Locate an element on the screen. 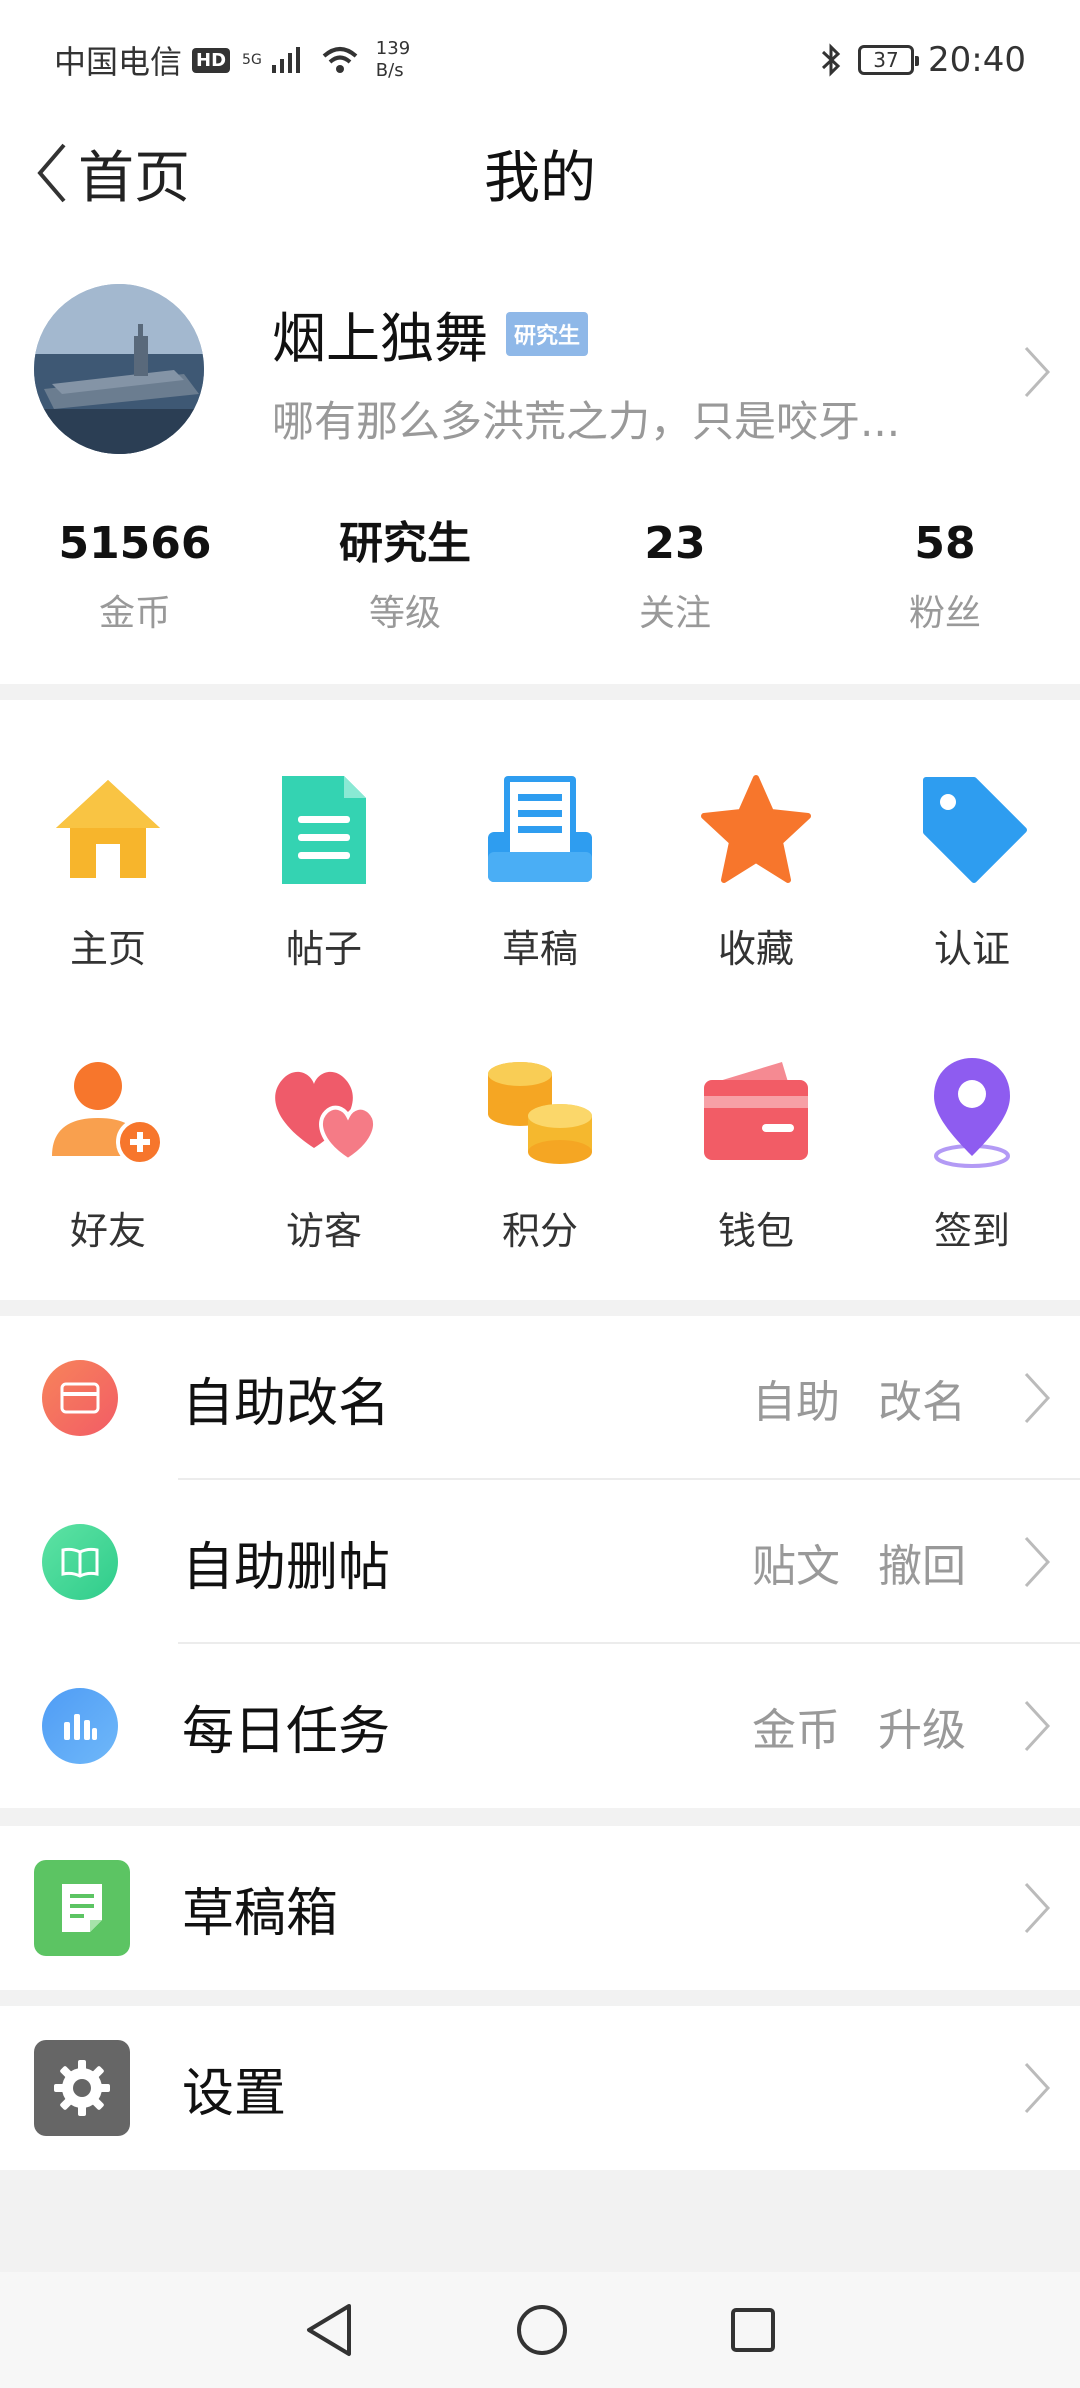 The width and height of the screenshot is (1080, 2388). book-glyph is located at coordinates (80, 1562).